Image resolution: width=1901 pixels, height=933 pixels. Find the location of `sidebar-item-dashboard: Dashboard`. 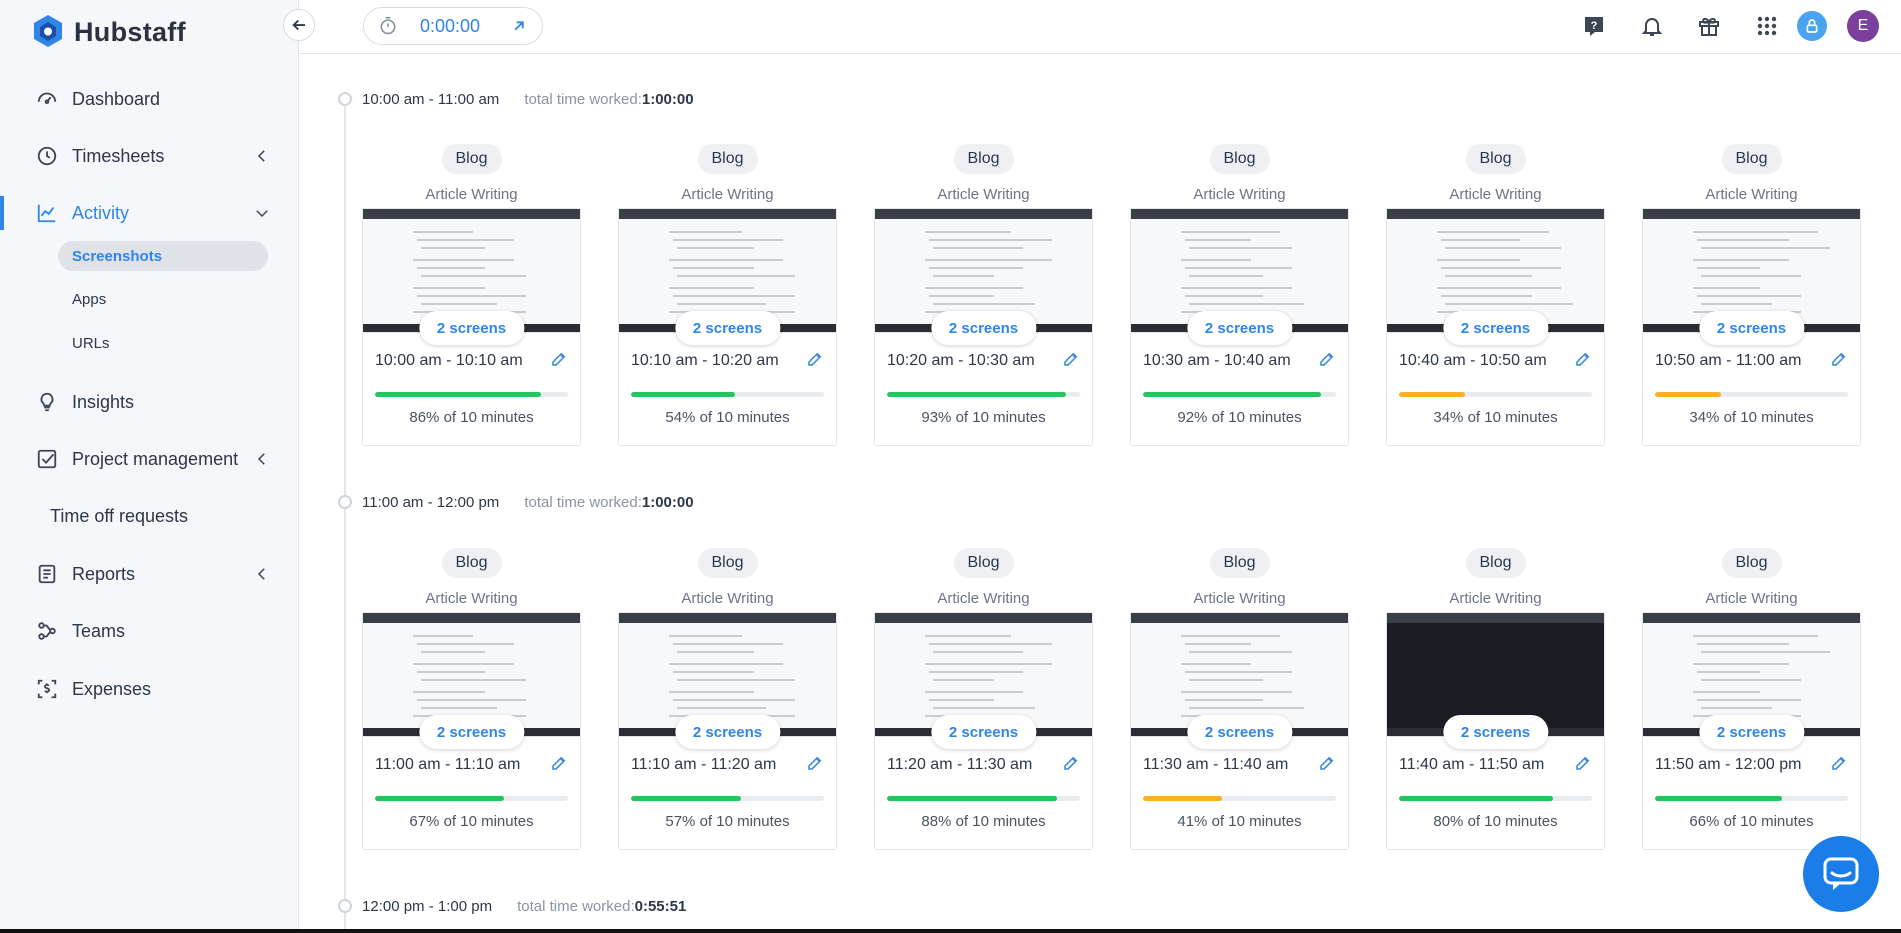

sidebar-item-dashboard: Dashboard is located at coordinates (149, 99).